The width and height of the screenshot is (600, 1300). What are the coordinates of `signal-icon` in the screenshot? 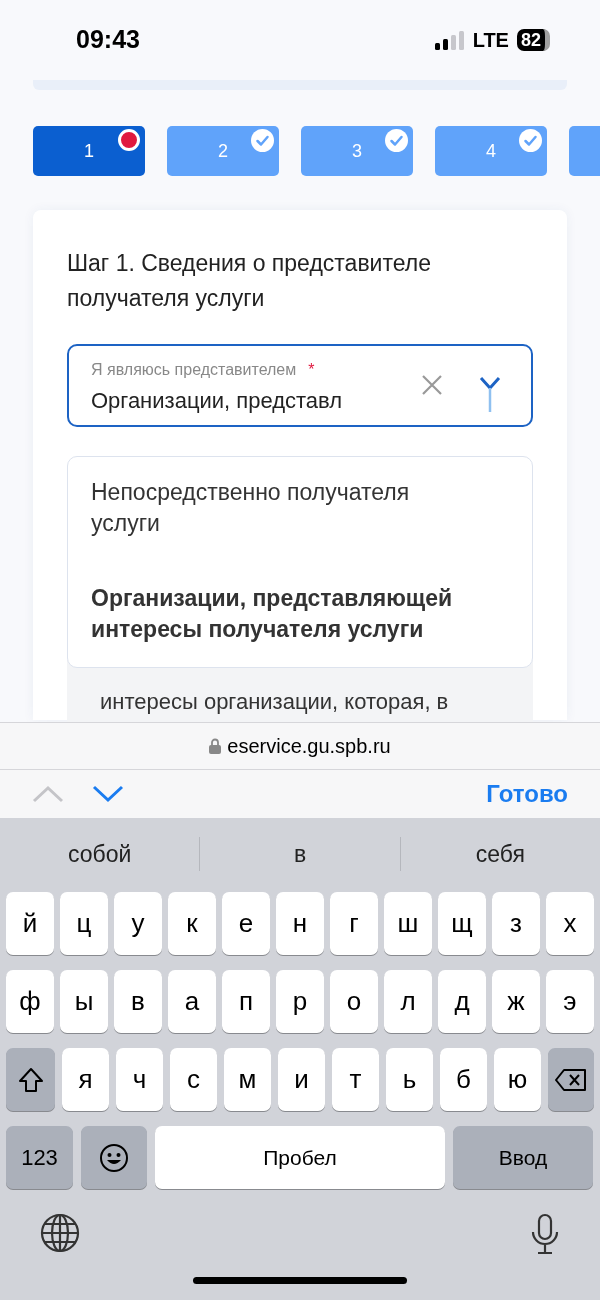 It's located at (449, 40).